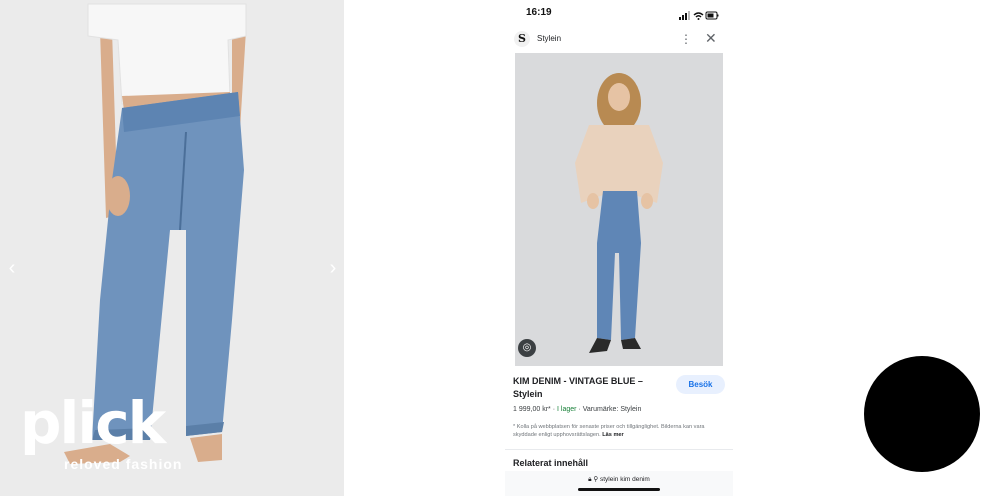 This screenshot has width=1000, height=496. What do you see at coordinates (700, 384) in the screenshot?
I see `visit-button: Besök` at bounding box center [700, 384].